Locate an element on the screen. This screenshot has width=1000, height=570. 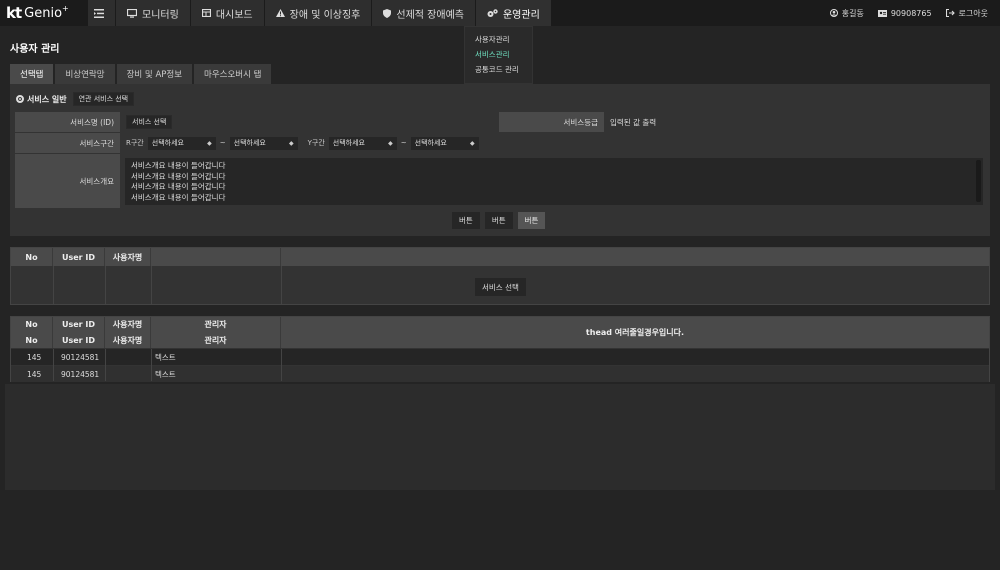
r-range-label: R구간 is located at coordinates (135, 143).